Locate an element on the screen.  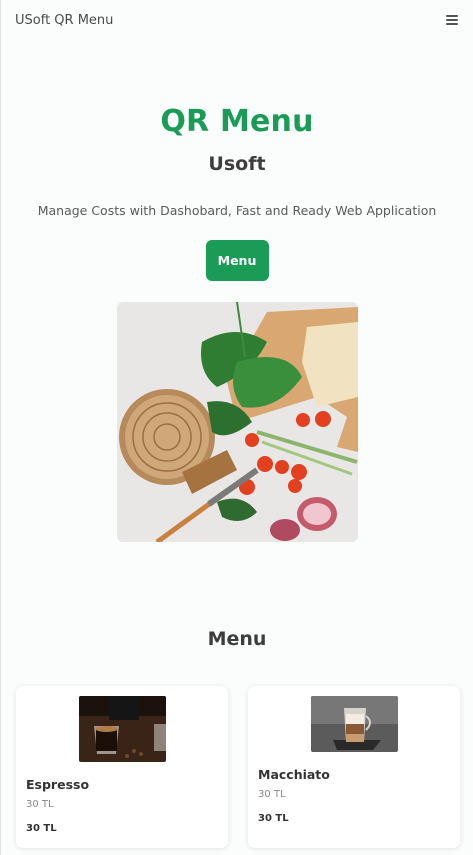
menu-card-info: Macchiato 30 TL 30 TL is located at coordinates (294, 795).